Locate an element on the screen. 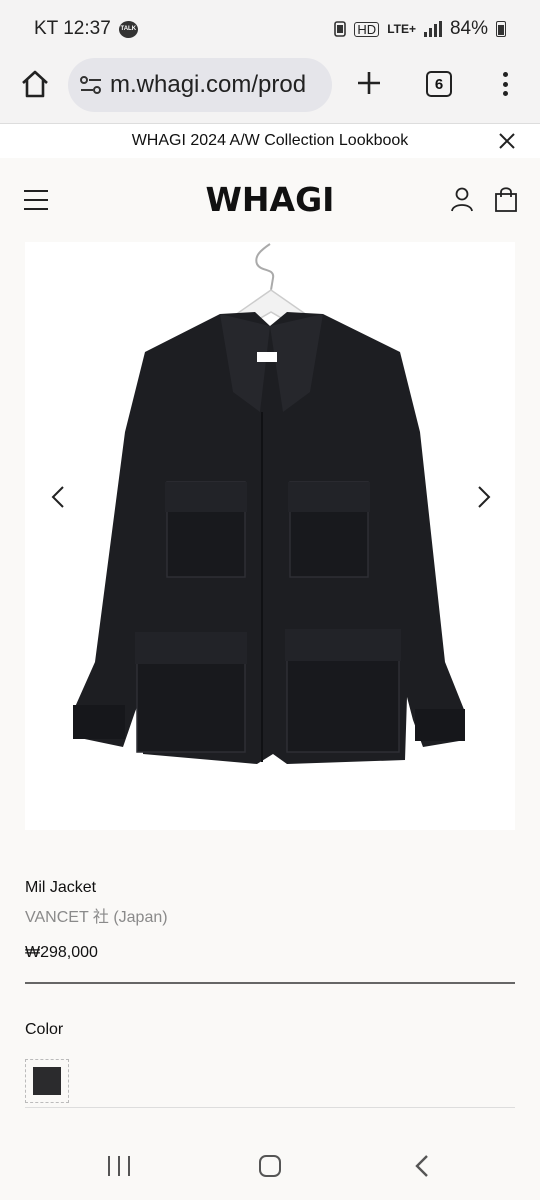 Image resolution: width=540 pixels, height=1200 pixels. hd-icon: HD is located at coordinates (367, 29).